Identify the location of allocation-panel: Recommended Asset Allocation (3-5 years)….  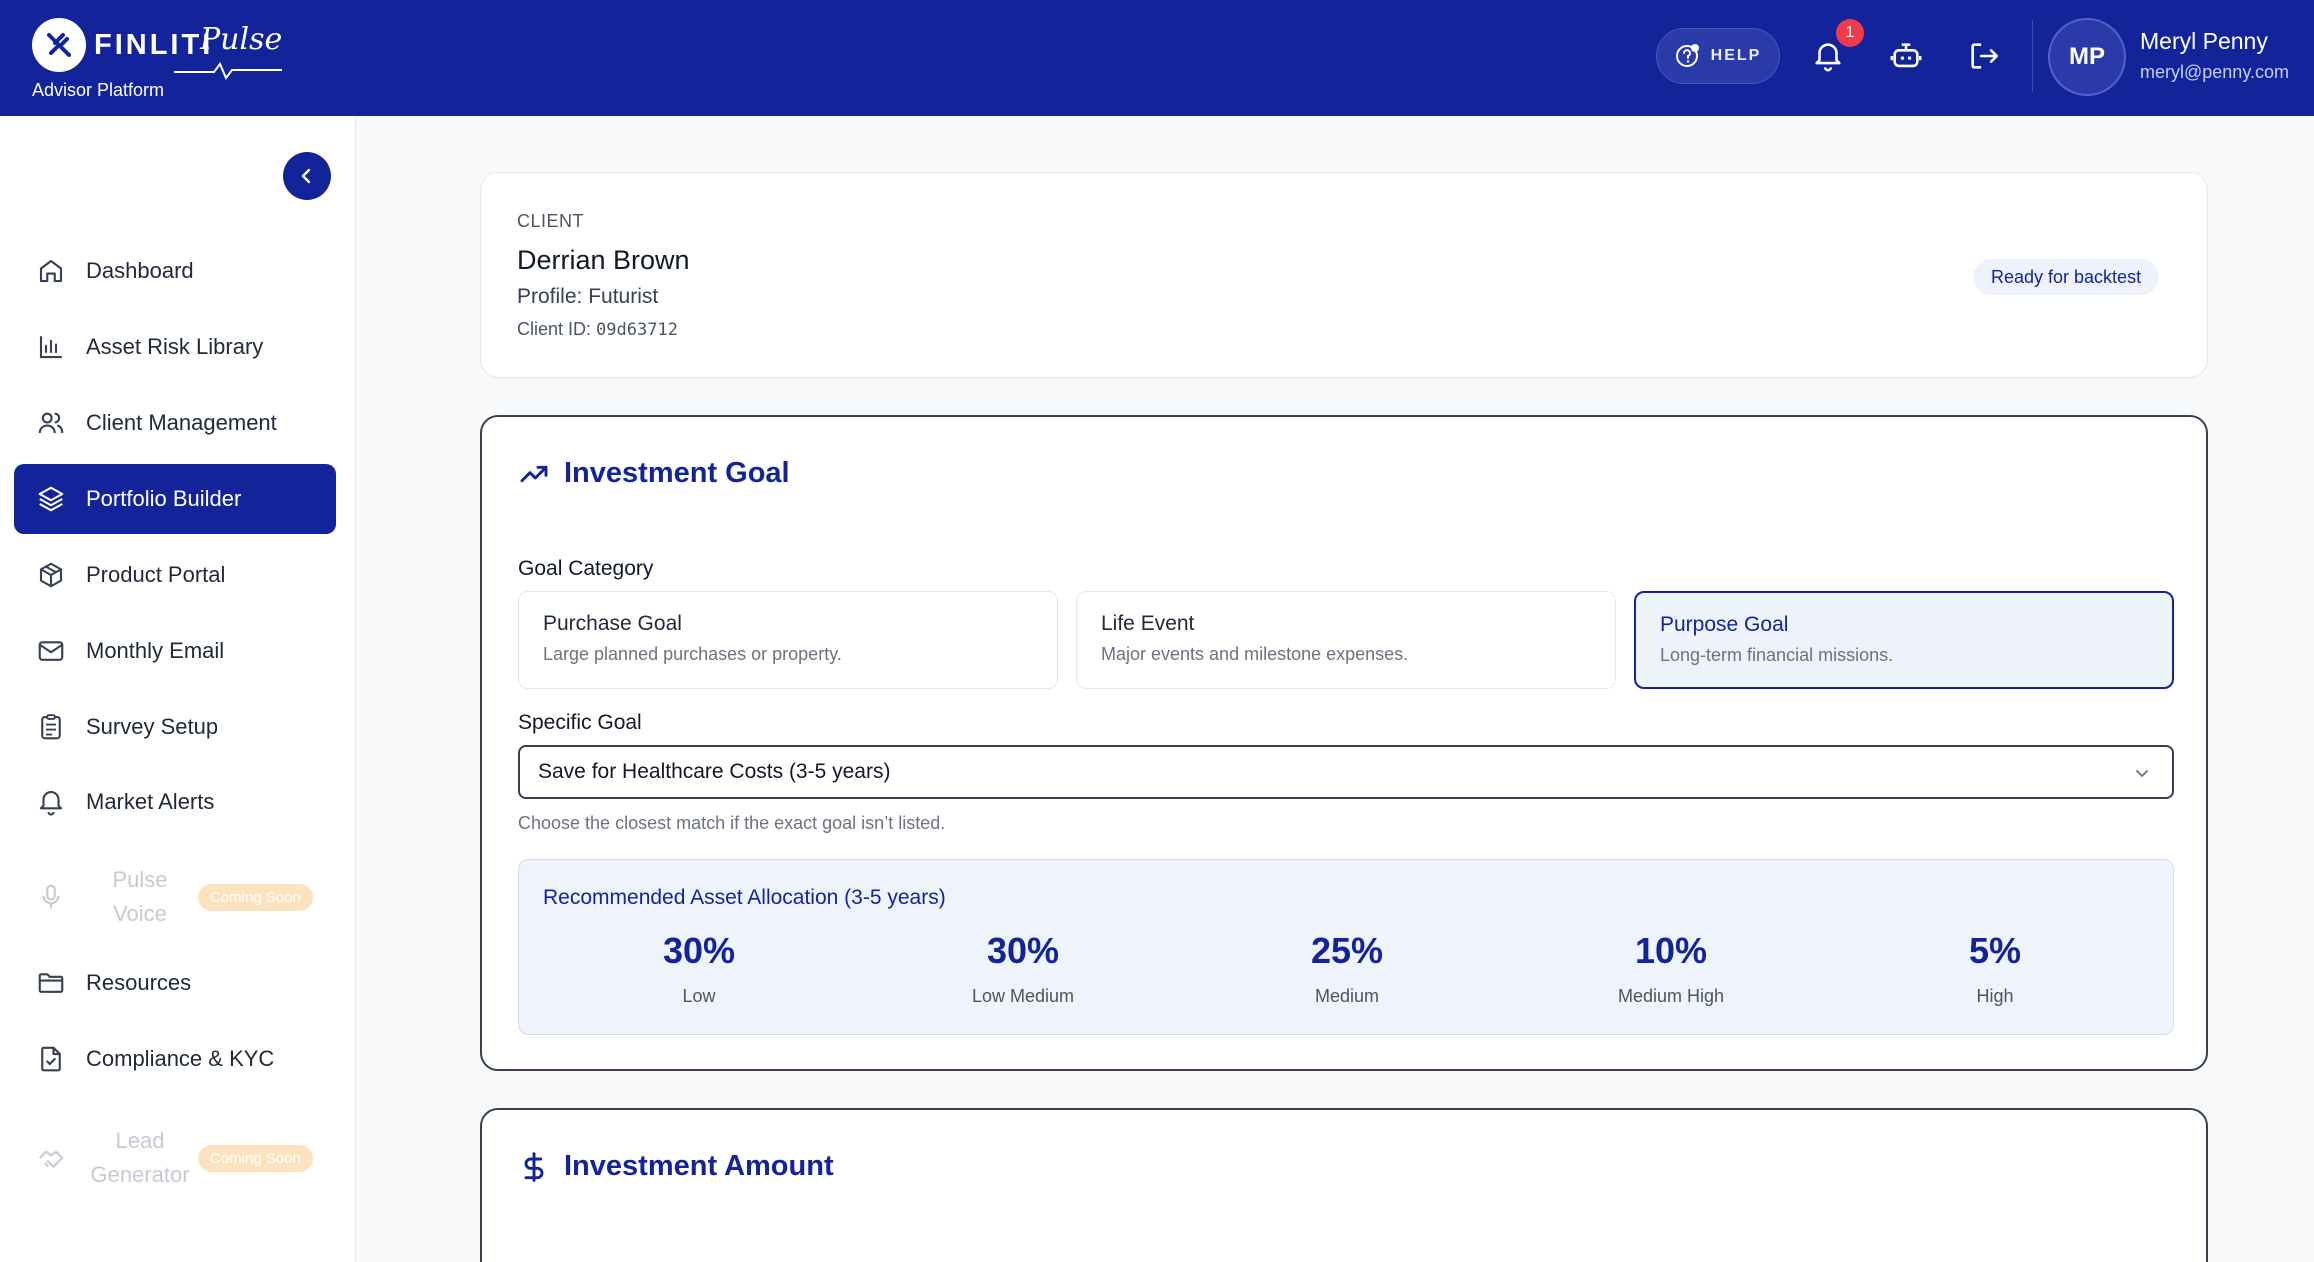
(1346, 947).